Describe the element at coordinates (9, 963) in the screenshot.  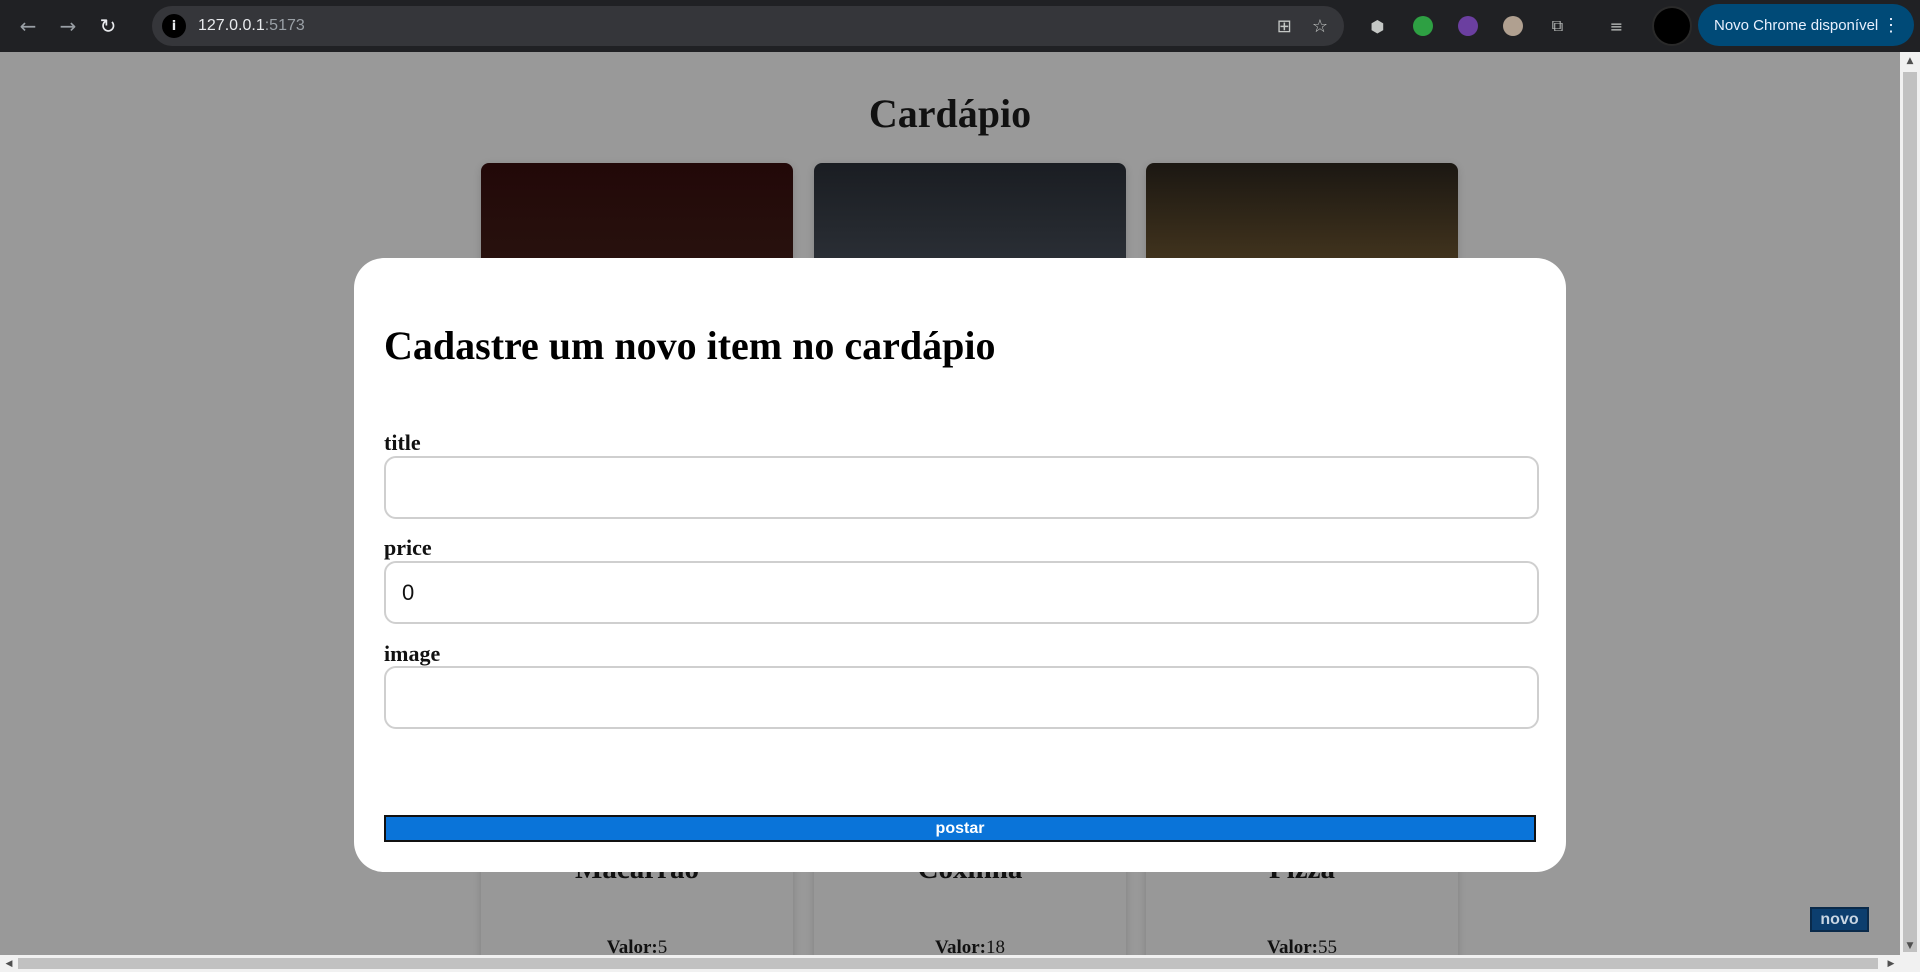
I see `scroll-left-icon: ◀` at that location.